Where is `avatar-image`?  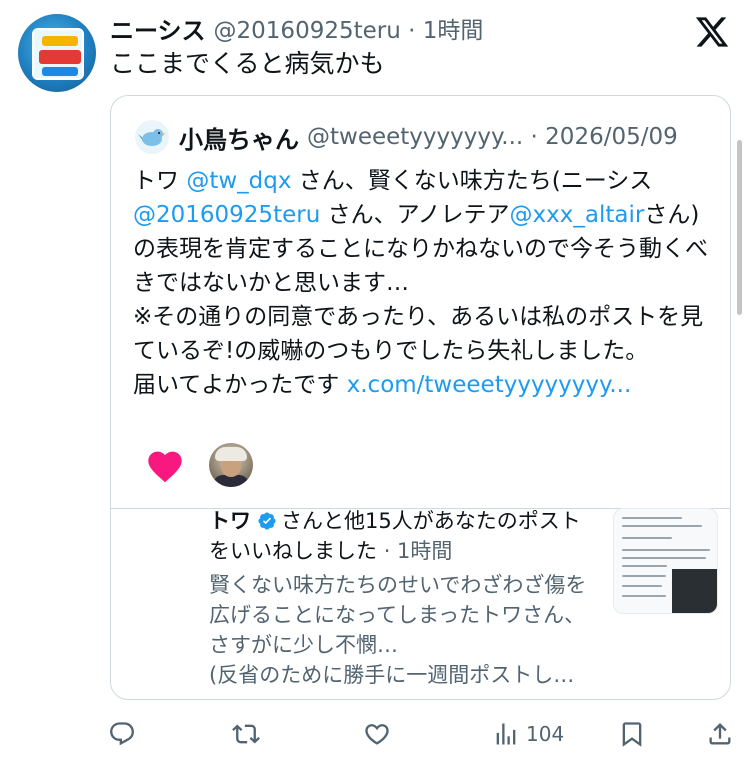
avatar-image is located at coordinates (58, 54).